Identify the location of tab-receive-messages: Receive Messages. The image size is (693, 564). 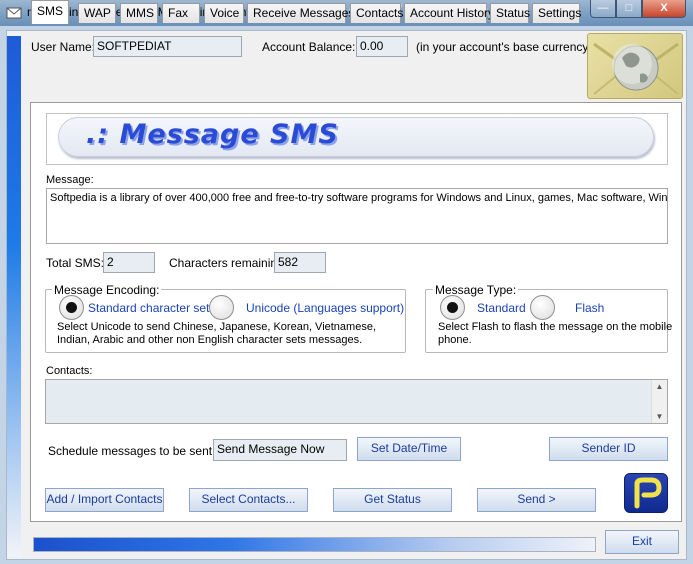
(300, 13).